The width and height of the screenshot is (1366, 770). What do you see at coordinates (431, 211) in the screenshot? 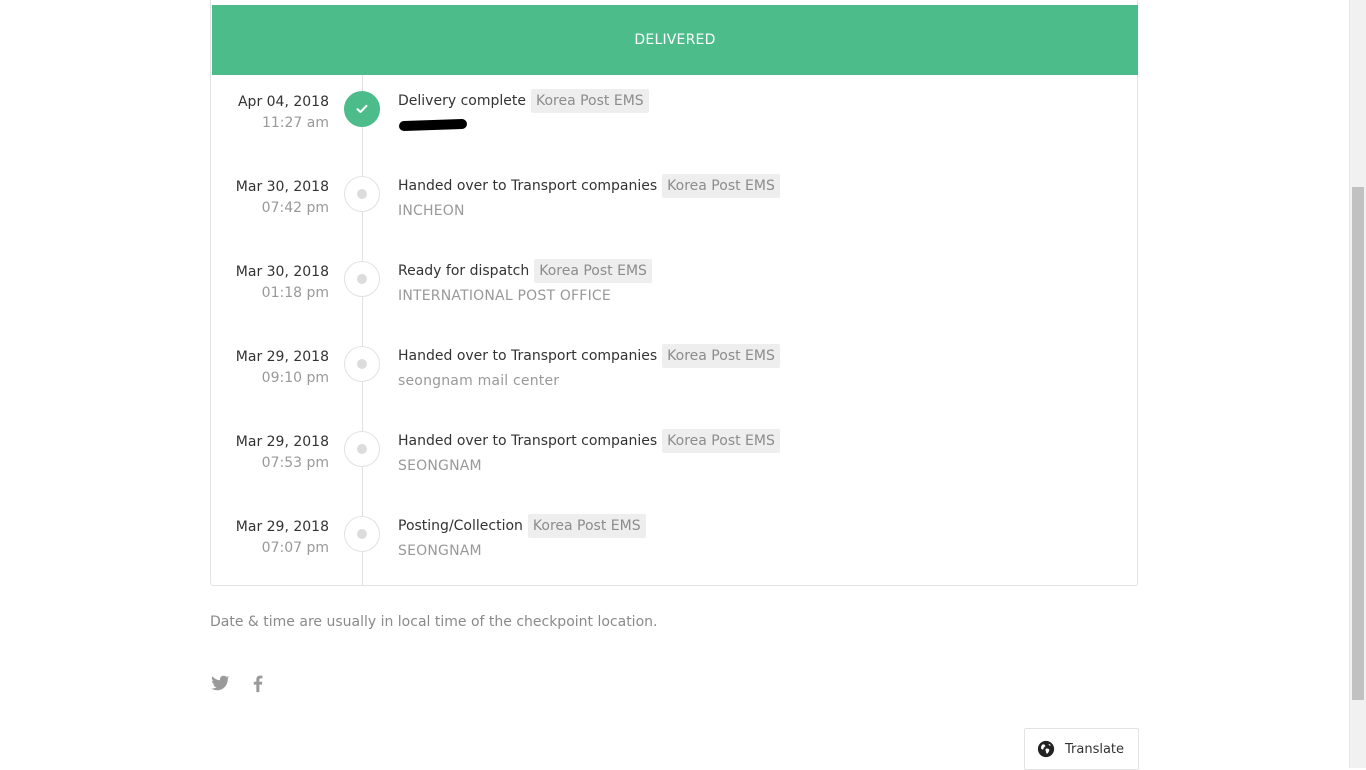
I see `checkpoint-location: INCHEON` at bounding box center [431, 211].